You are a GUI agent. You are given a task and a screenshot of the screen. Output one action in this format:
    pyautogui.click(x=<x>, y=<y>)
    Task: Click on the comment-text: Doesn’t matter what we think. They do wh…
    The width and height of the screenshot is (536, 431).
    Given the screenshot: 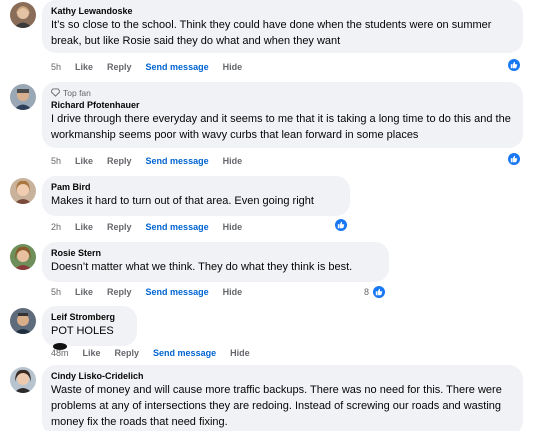 What is the action you would take?
    pyautogui.click(x=202, y=267)
    